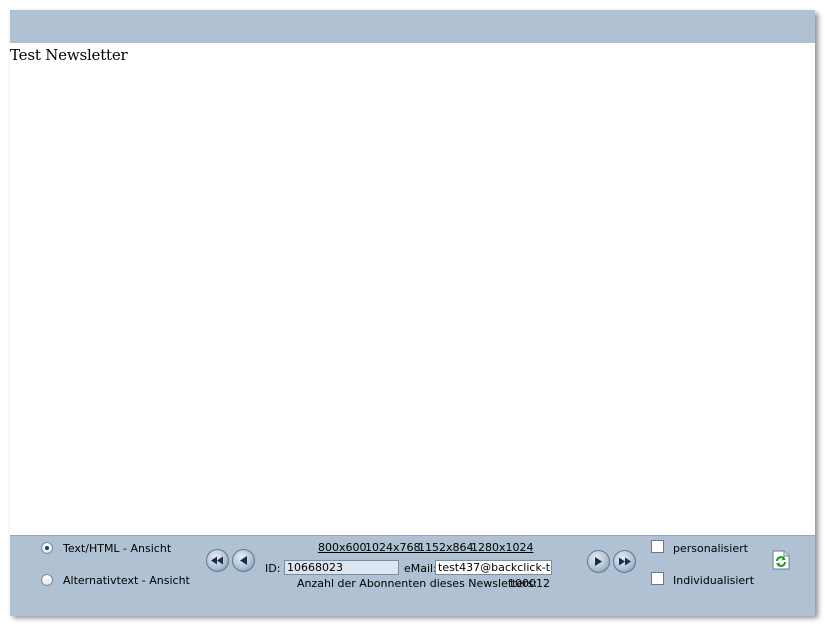 The image size is (825, 626). Describe the element at coordinates (657, 578) in the screenshot. I see `individualized-checkbox` at that location.